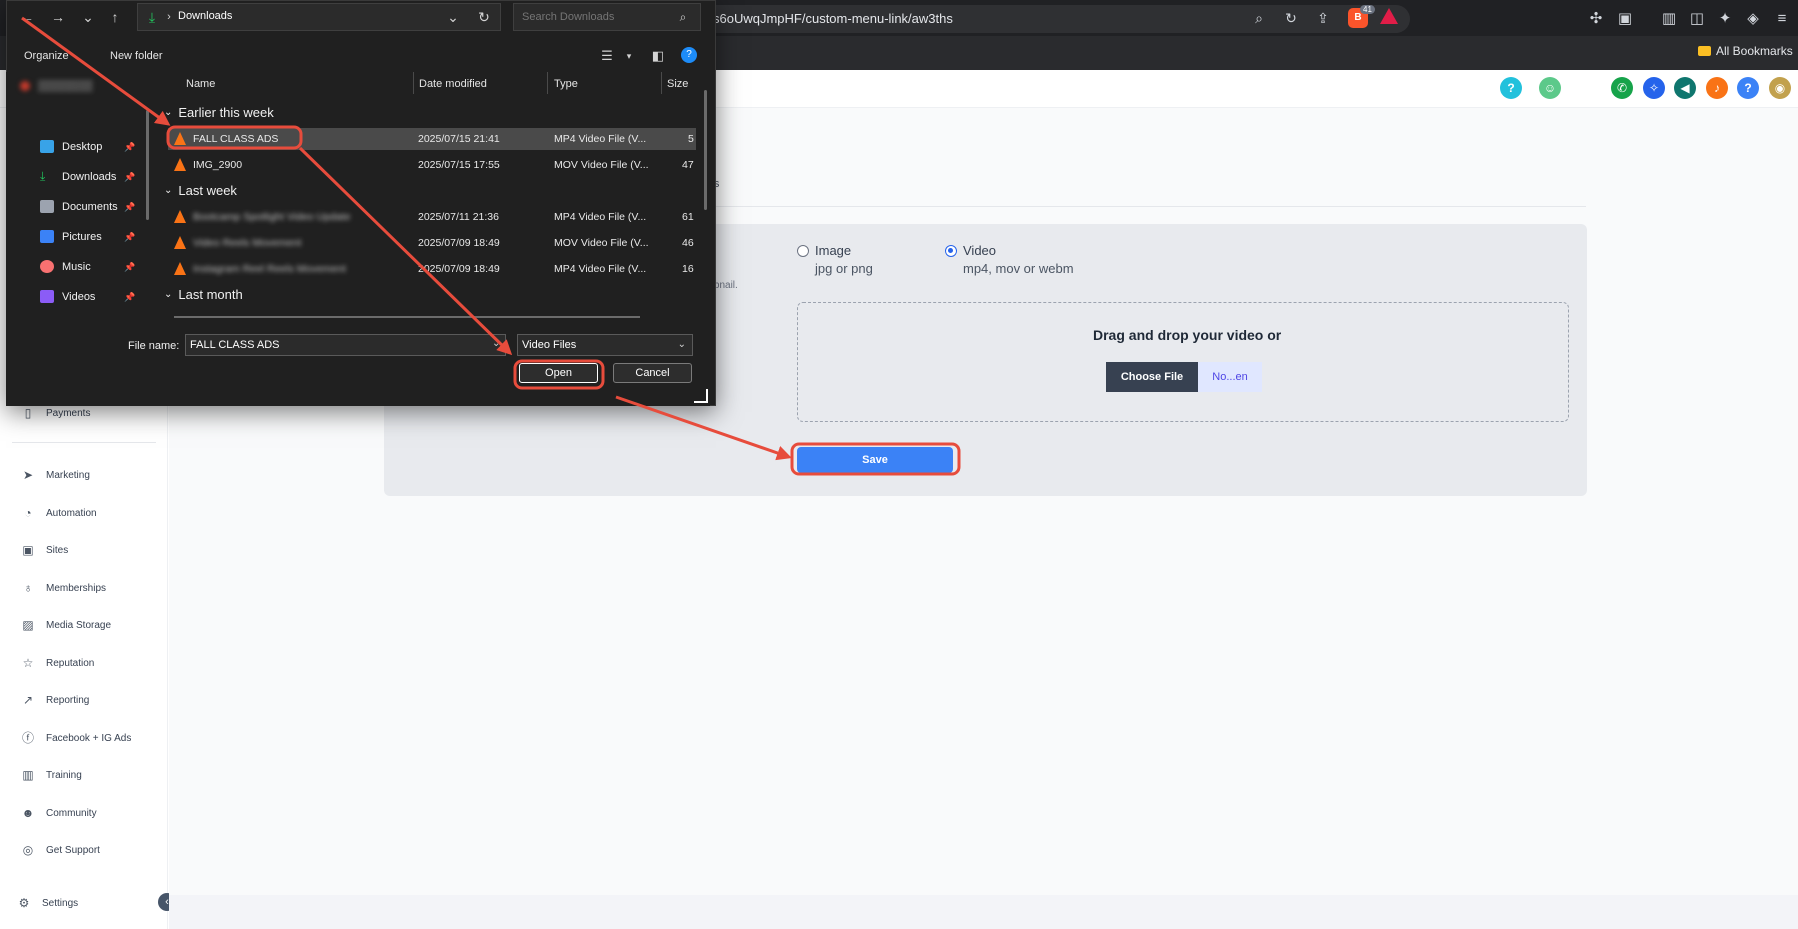 This screenshot has height=929, width=1798. What do you see at coordinates (200, 84) in the screenshot?
I see `column-name: Name` at bounding box center [200, 84].